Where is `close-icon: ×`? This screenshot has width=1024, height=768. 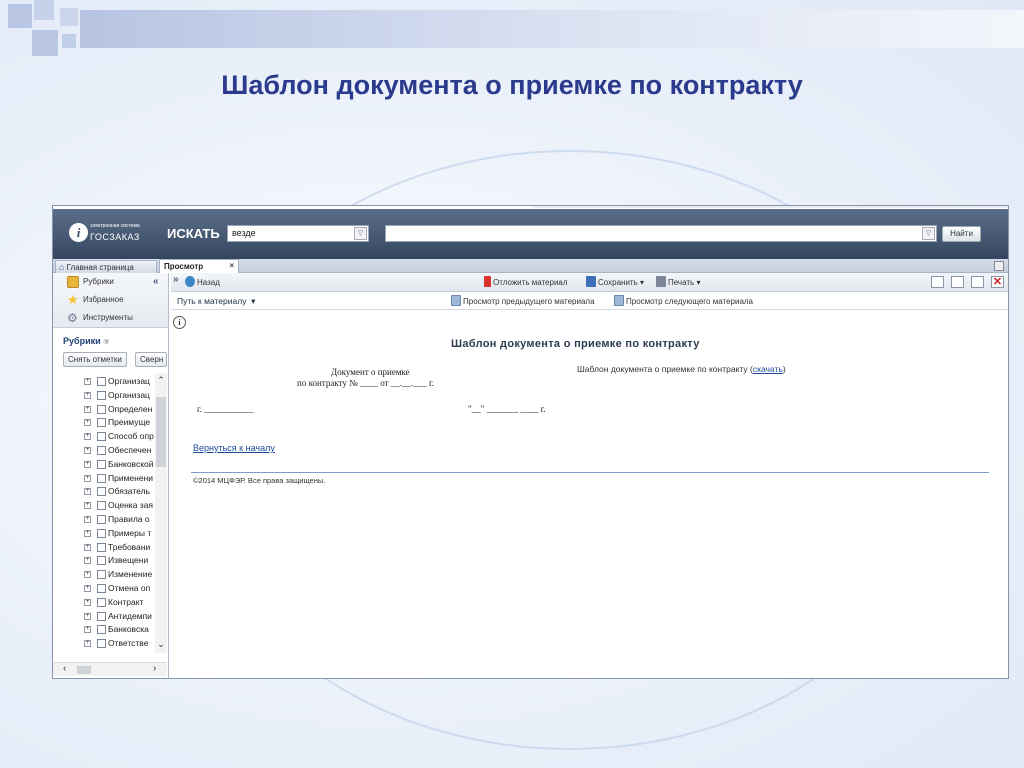
close-icon: × is located at coordinates (231, 265).